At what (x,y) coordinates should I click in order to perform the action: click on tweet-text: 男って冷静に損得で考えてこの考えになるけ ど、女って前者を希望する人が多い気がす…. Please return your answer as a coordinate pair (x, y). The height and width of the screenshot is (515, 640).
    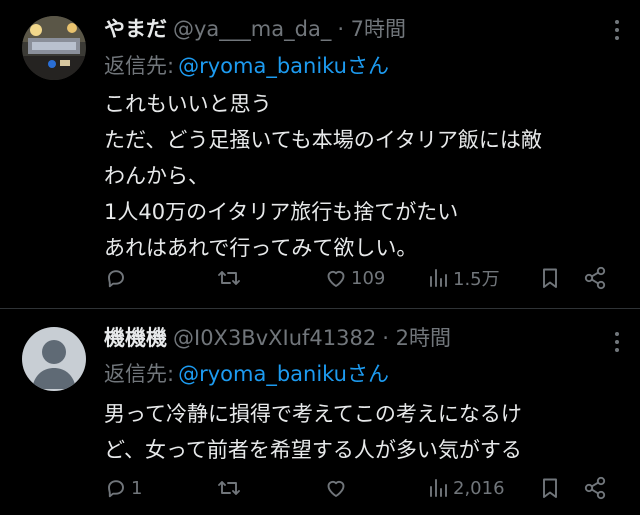
    Looking at the image, I should click on (362, 432).